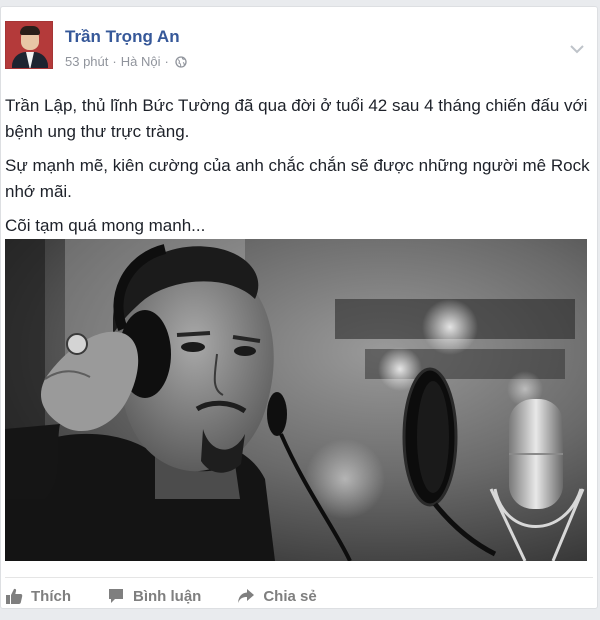 This screenshot has height=620, width=600. What do you see at coordinates (167, 596) in the screenshot?
I see `comment-label: Bình luận` at bounding box center [167, 596].